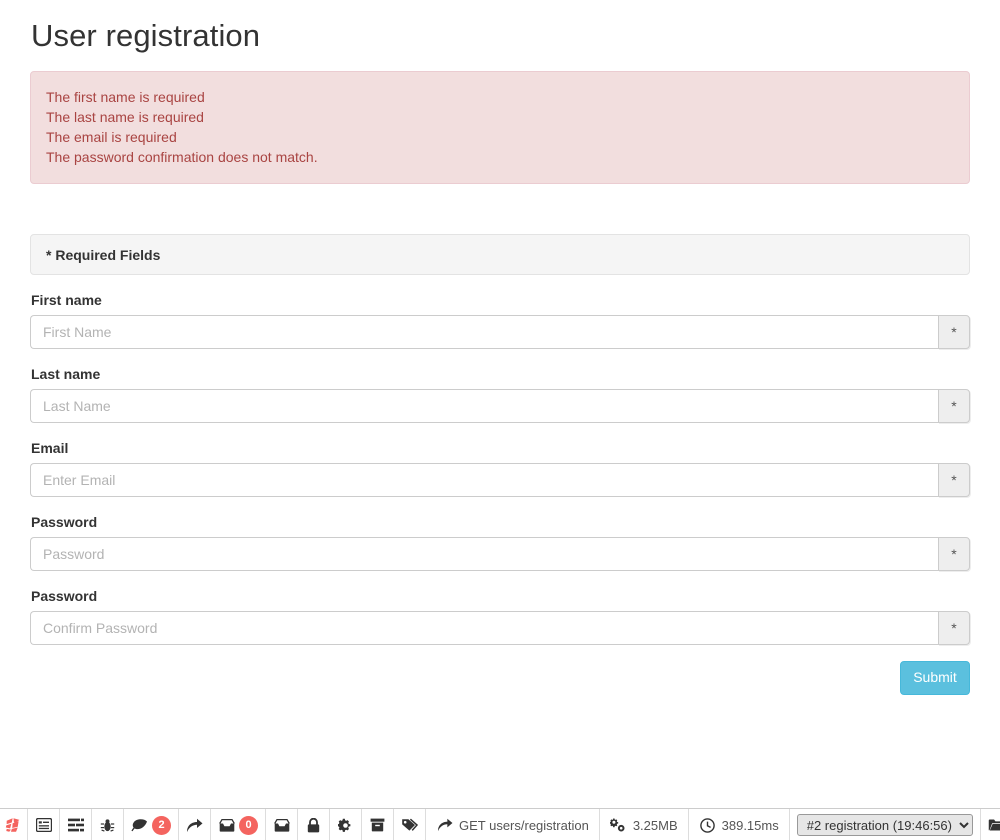 The image size is (1000, 840). I want to click on input-group-last-name: *, so click(500, 406).